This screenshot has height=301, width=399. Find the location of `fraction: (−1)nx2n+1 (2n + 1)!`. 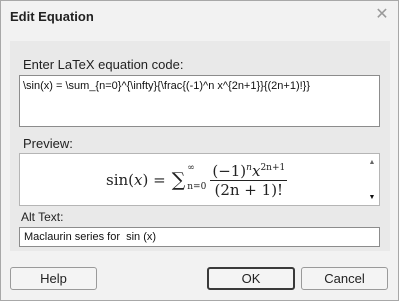

fraction: (−1)nx2n+1 (2n + 1)! is located at coordinates (249, 180).